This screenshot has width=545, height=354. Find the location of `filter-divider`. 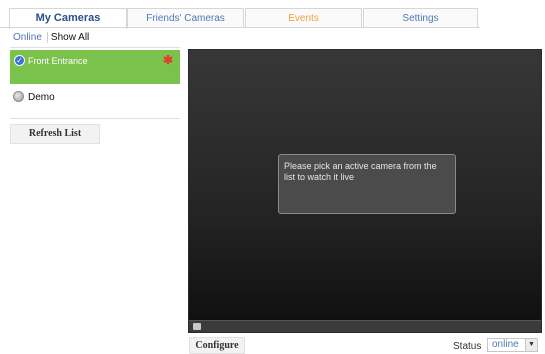

filter-divider is located at coordinates (95, 47).